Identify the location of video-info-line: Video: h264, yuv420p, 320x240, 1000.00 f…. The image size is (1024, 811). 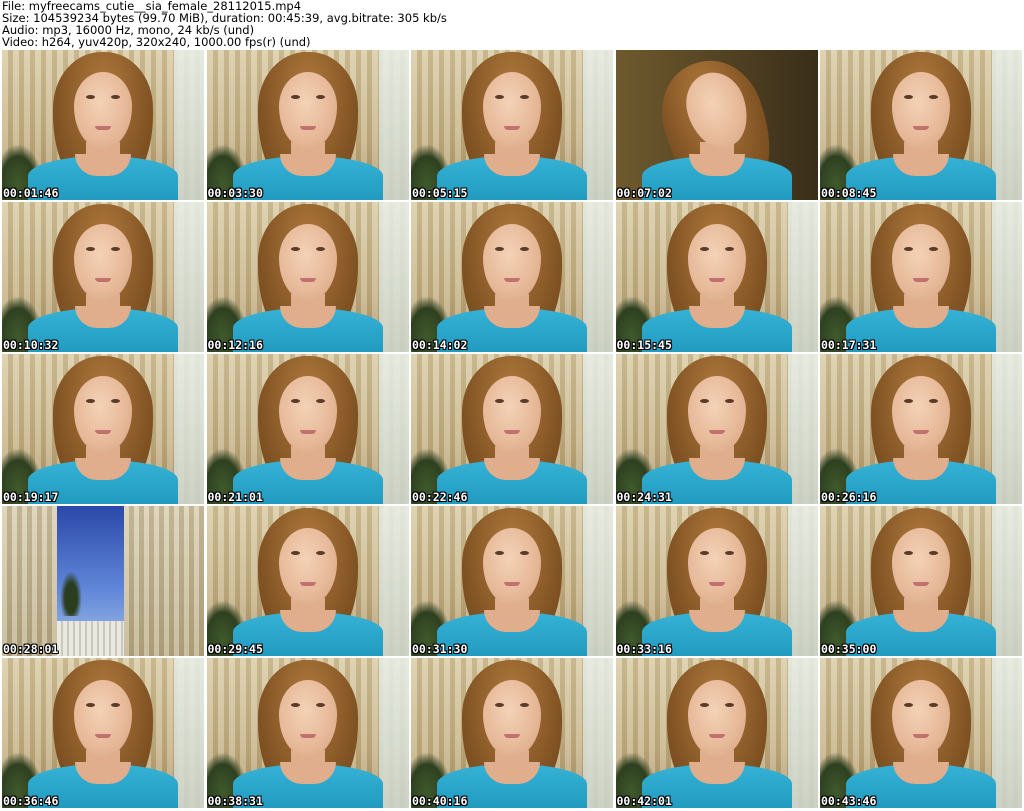
(156, 42).